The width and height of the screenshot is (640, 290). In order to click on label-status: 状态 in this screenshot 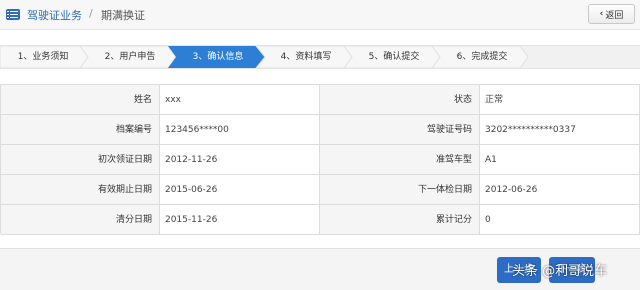, I will do `click(400, 100)`.